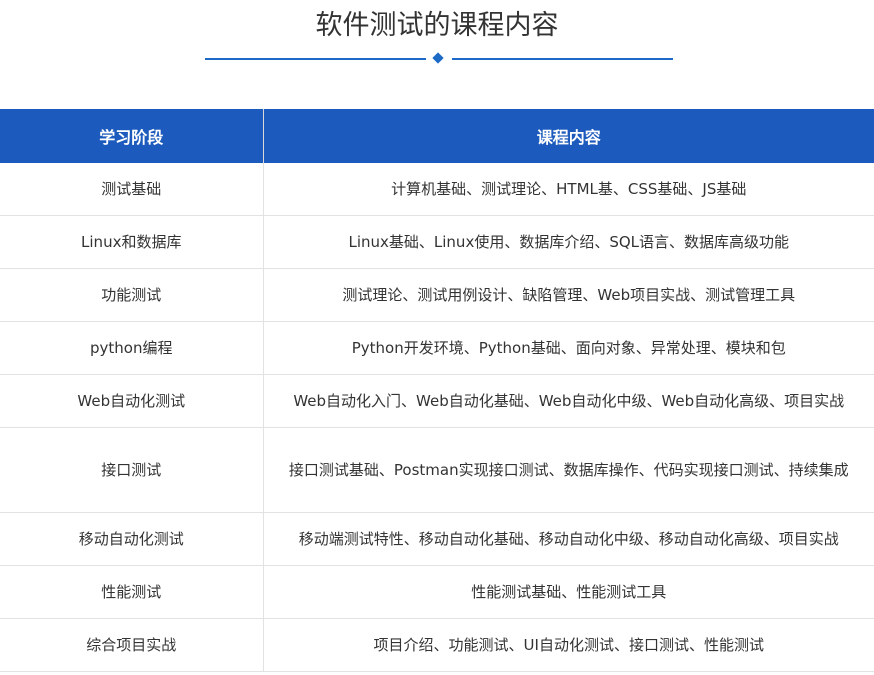  I want to click on content-cell: 测试理论、测试用例设计、缺陷管理、Web项目实战、测试管理工具, so click(568, 295).